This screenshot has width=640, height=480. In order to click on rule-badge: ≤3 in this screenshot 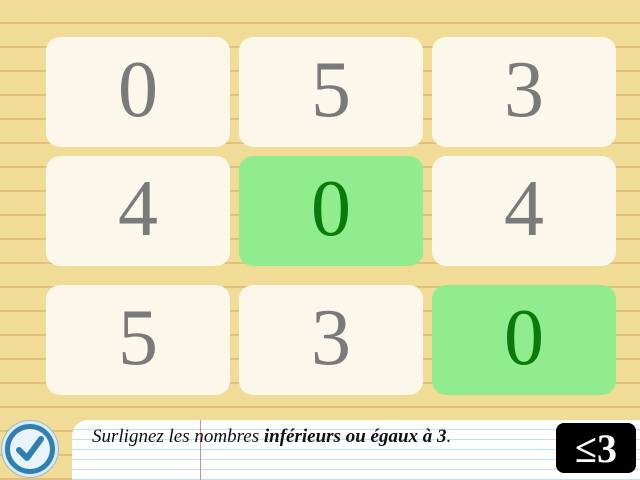, I will do `click(596, 448)`.